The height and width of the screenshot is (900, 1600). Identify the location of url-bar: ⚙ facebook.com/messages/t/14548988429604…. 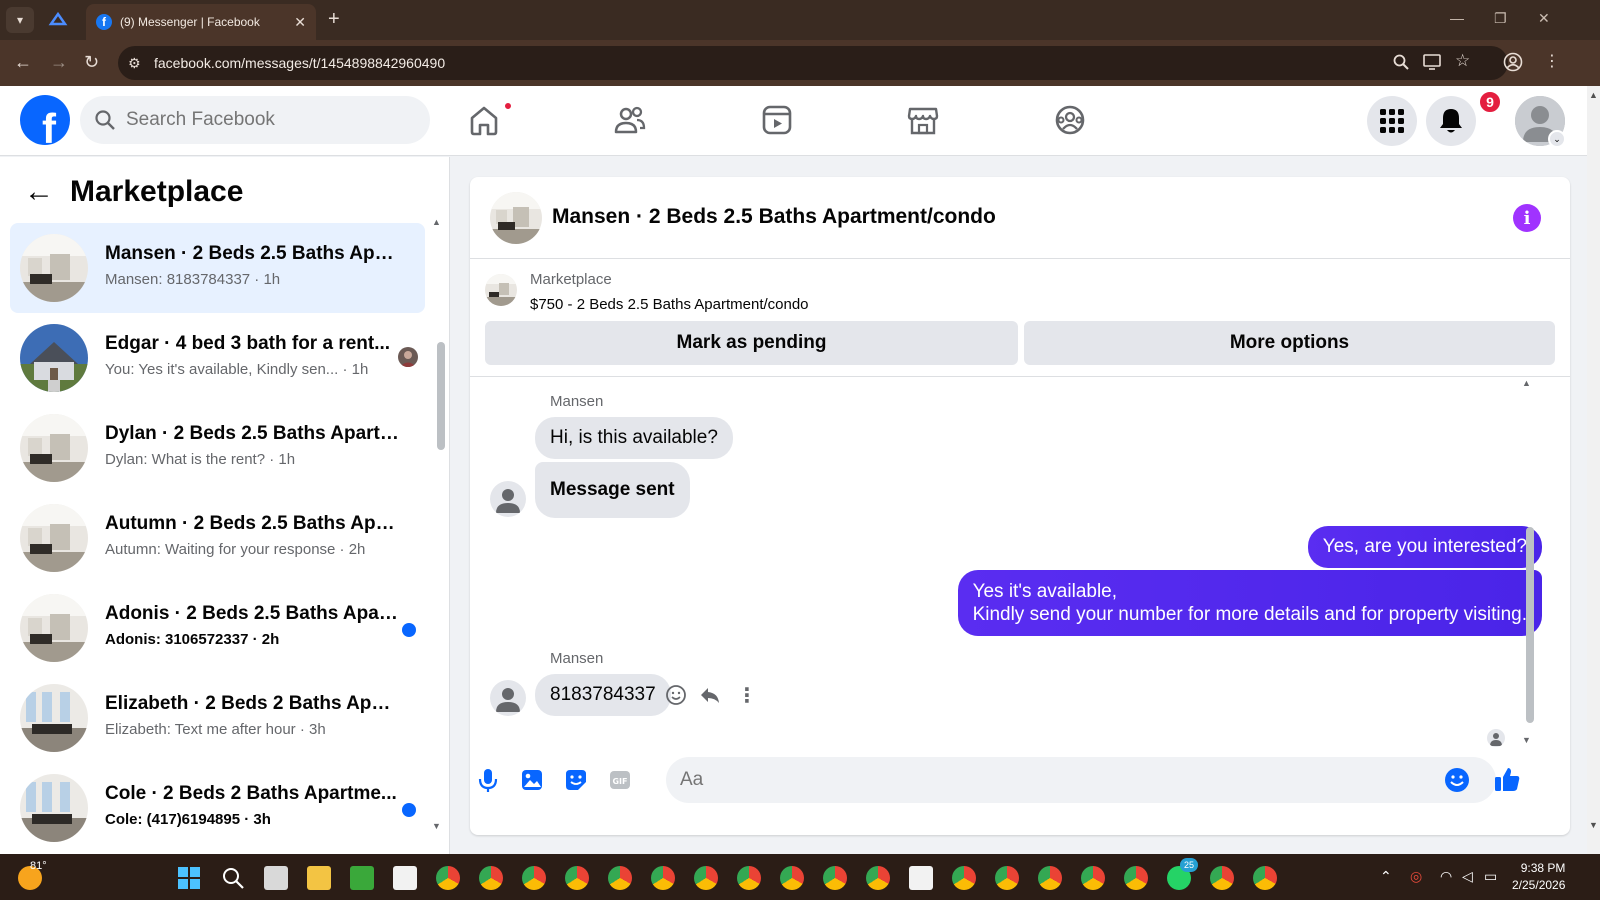
(813, 63).